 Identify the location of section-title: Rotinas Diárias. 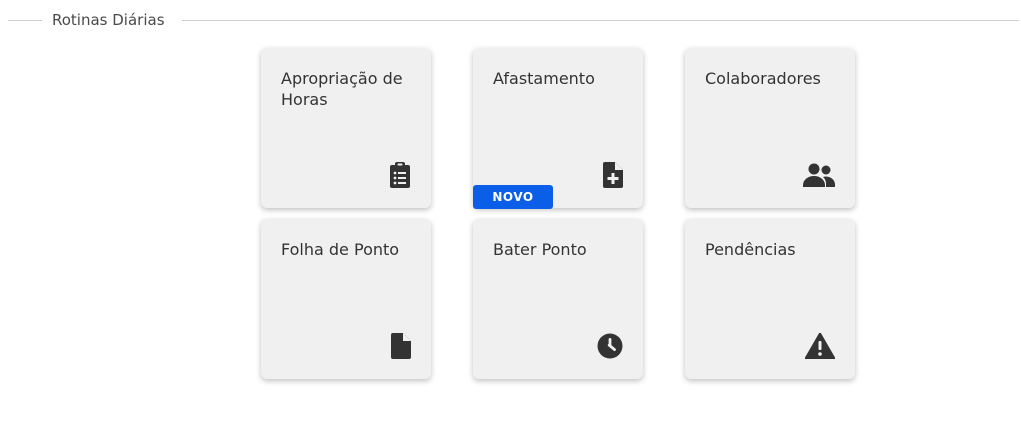
(108, 20).